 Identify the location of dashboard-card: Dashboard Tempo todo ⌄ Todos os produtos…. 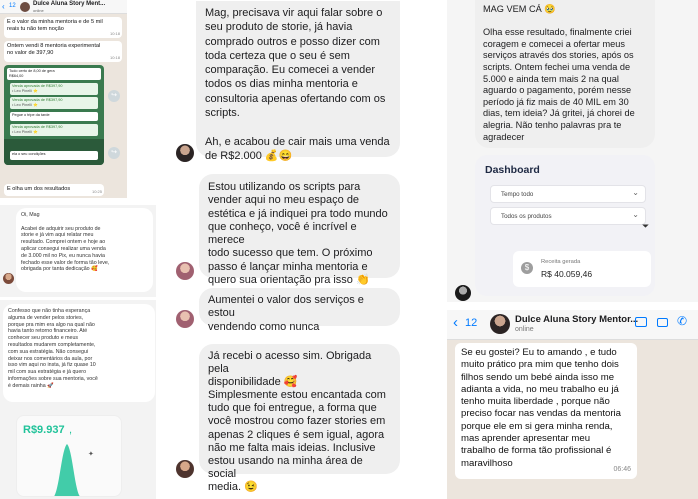
(565, 225).